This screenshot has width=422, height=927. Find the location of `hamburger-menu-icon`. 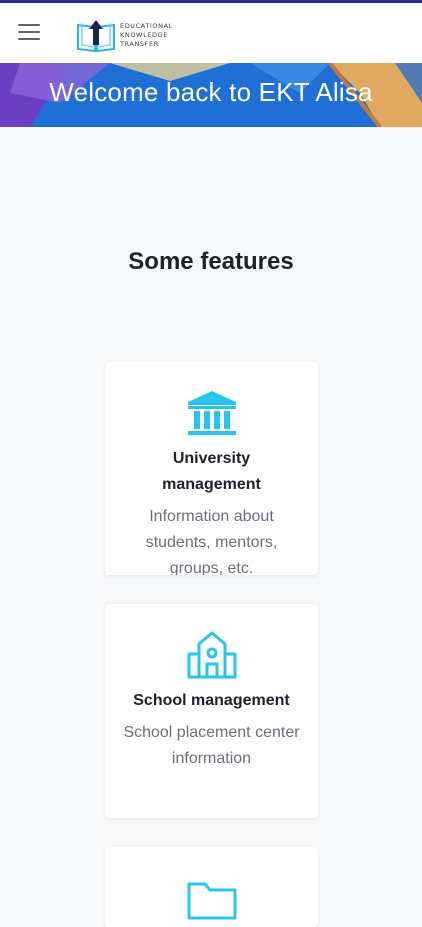

hamburger-menu-icon is located at coordinates (29, 32).